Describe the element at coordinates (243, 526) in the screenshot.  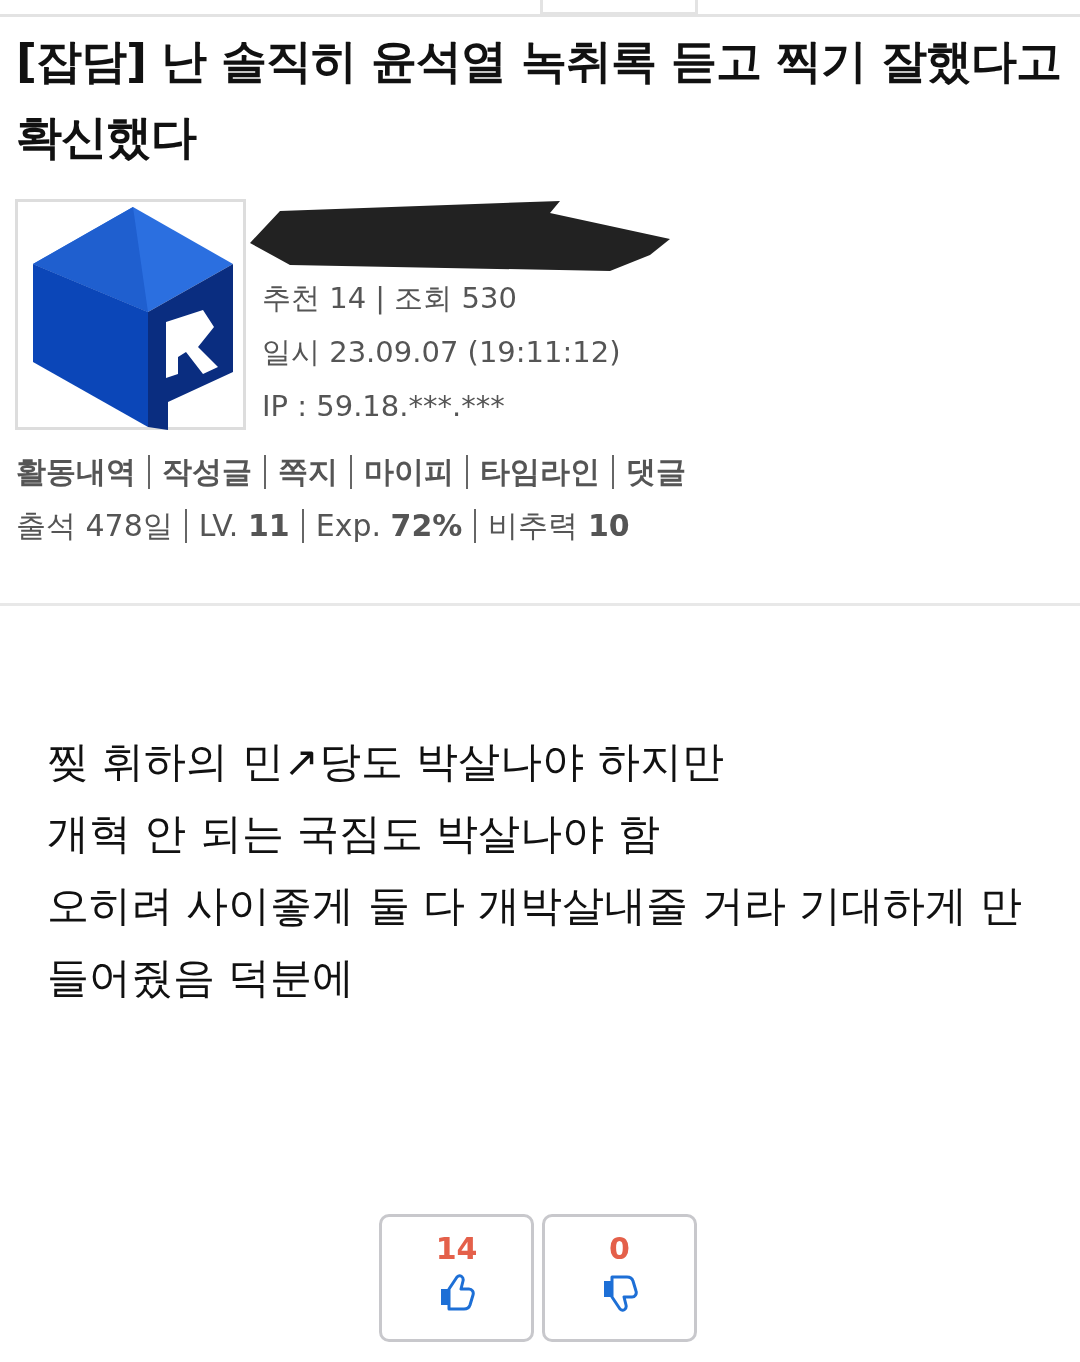
I see `stat-text: LV. 11` at that location.